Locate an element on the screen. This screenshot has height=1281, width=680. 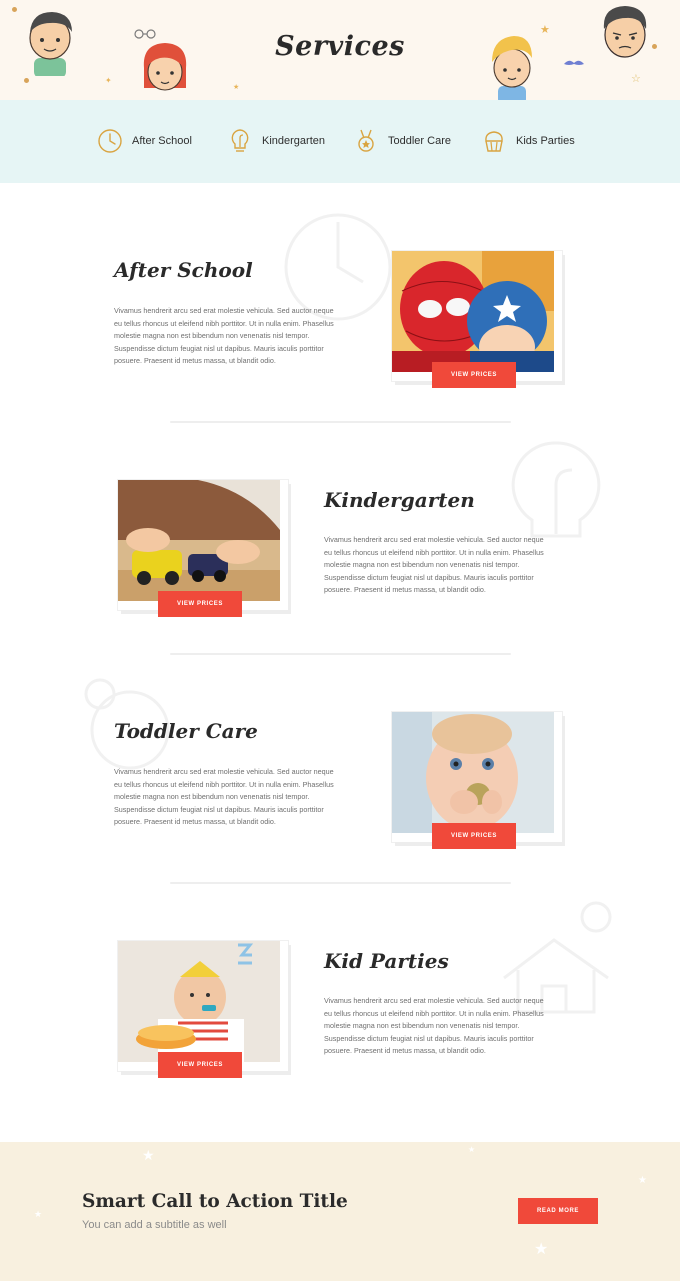
page-header: ★ ☆ ✦ ★ Services is located at coordinates (340, 50).